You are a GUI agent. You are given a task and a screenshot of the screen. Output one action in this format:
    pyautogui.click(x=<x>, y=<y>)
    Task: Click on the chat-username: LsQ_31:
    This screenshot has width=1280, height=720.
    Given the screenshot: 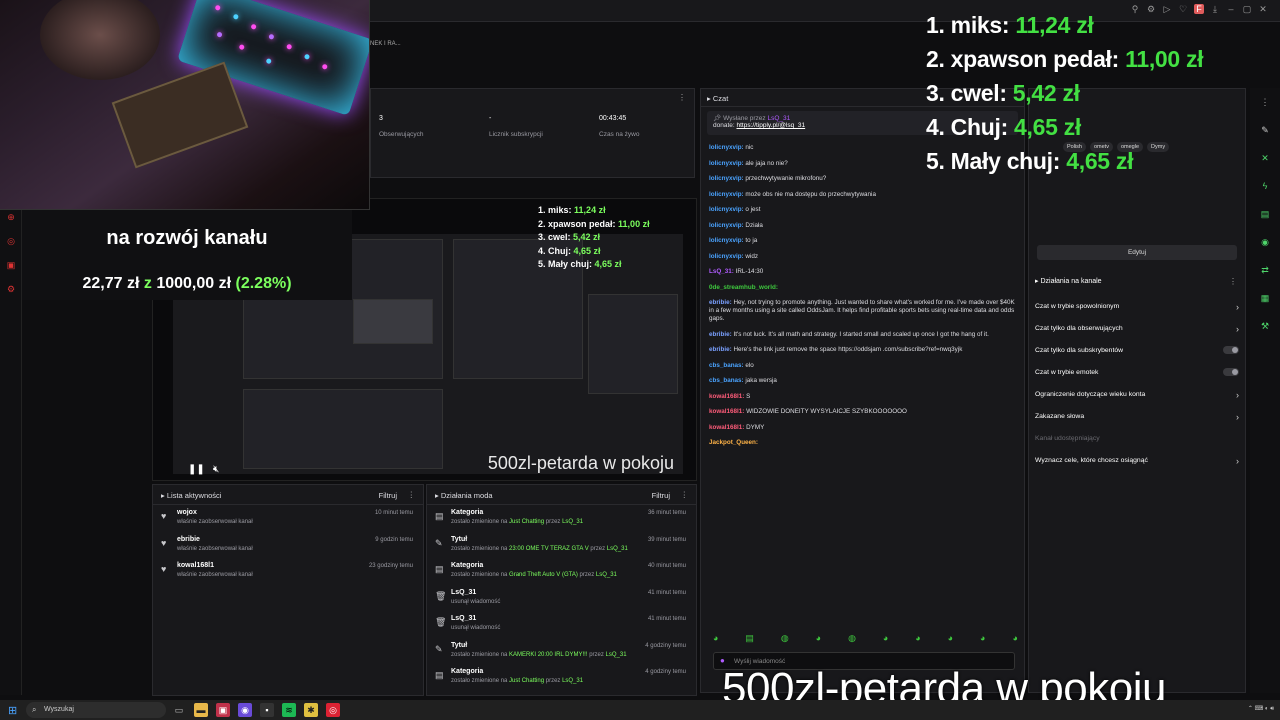 What is the action you would take?
    pyautogui.click(x=721, y=271)
    